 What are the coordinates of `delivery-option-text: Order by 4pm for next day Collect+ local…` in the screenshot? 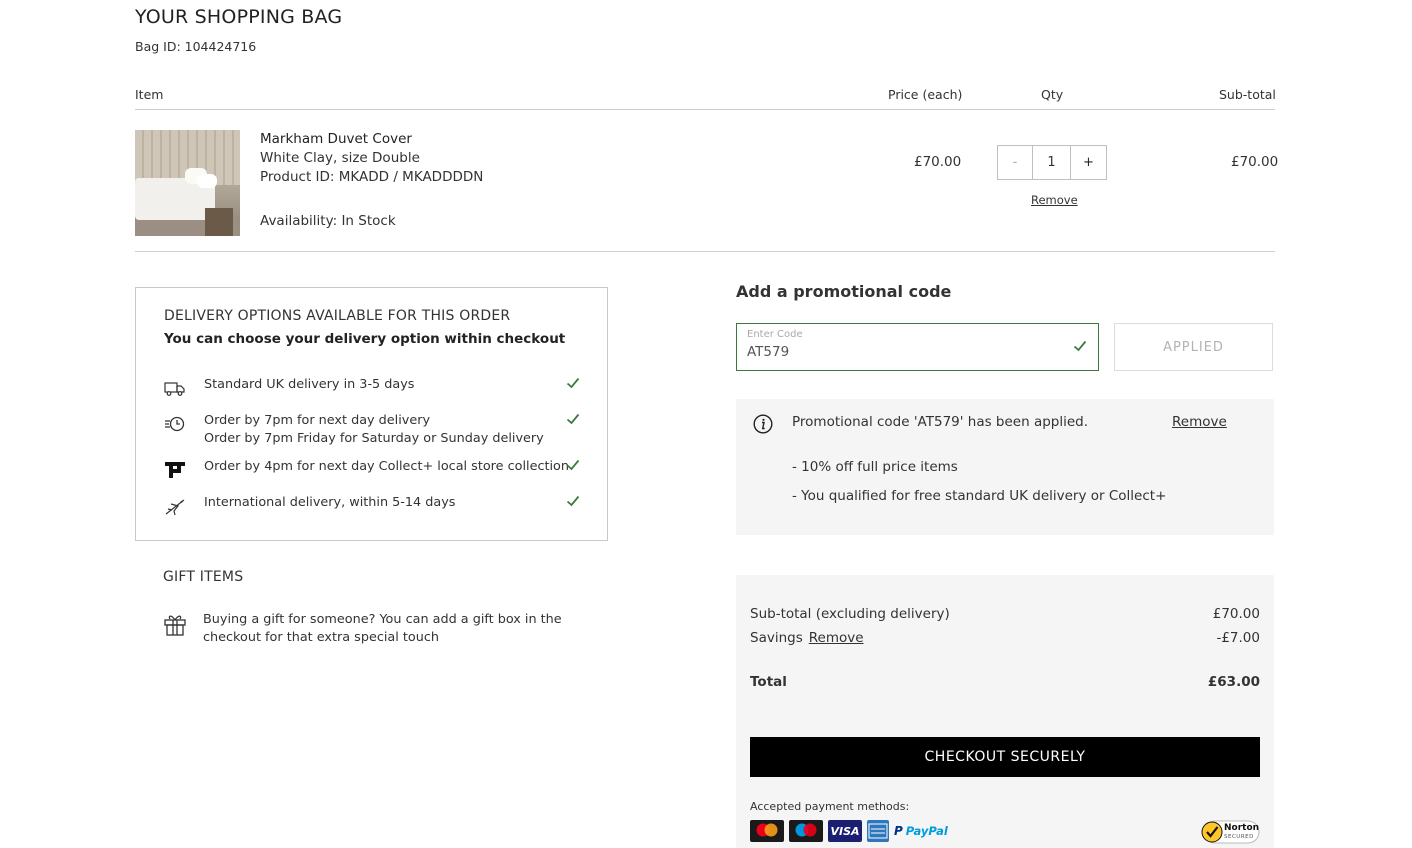 It's located at (386, 466).